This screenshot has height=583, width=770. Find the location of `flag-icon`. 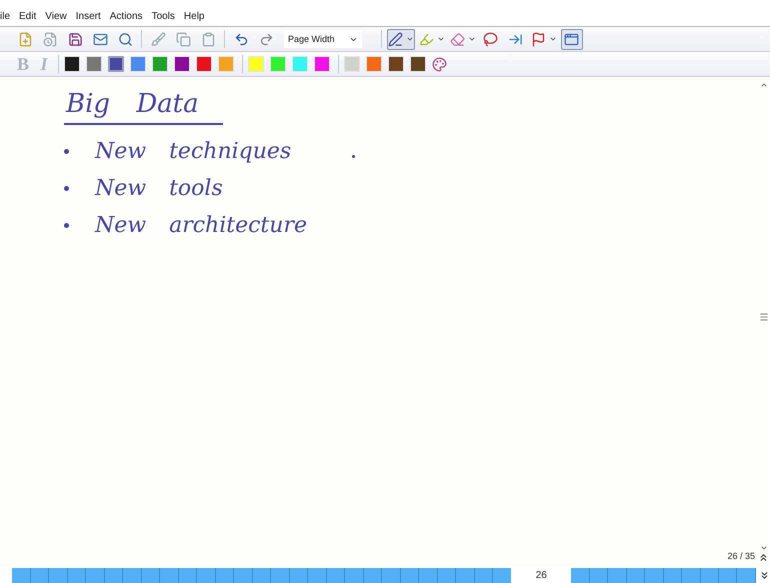

flag-icon is located at coordinates (538, 39).